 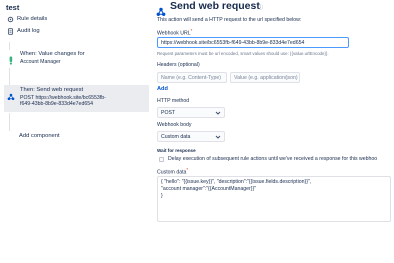 I want to click on header-value-input: Value (e.g. application/json), so click(x=265, y=77).